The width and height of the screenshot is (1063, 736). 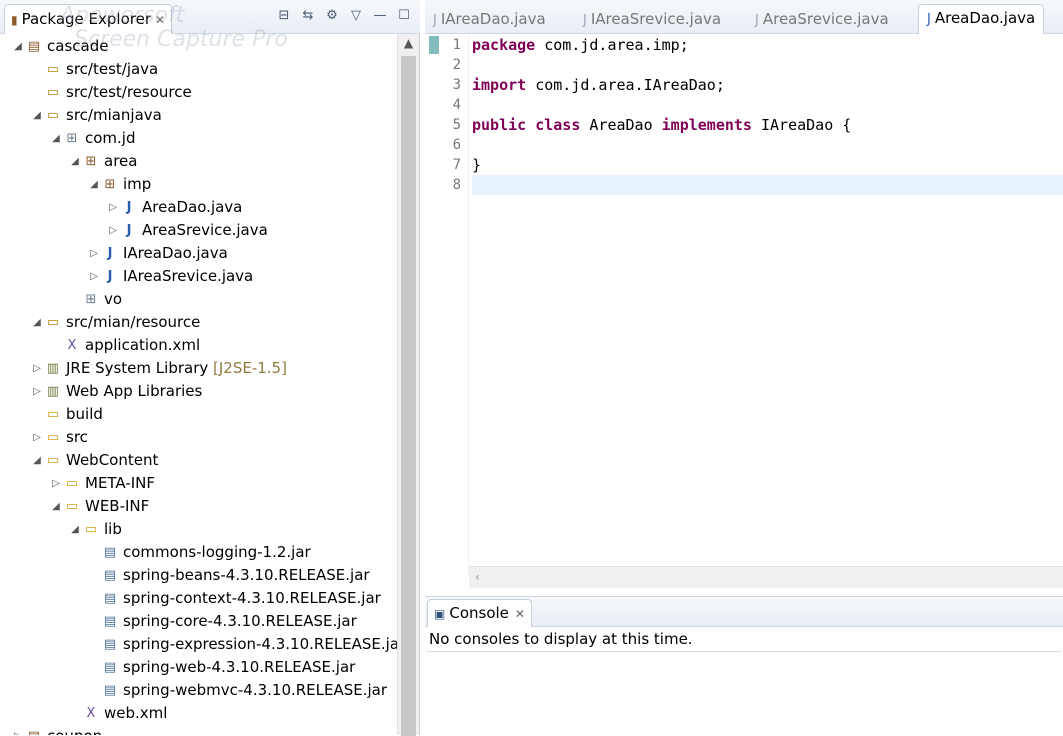 What do you see at coordinates (198, 207) in the screenshot?
I see `tree-item: ▷ J AreaDao.java` at bounding box center [198, 207].